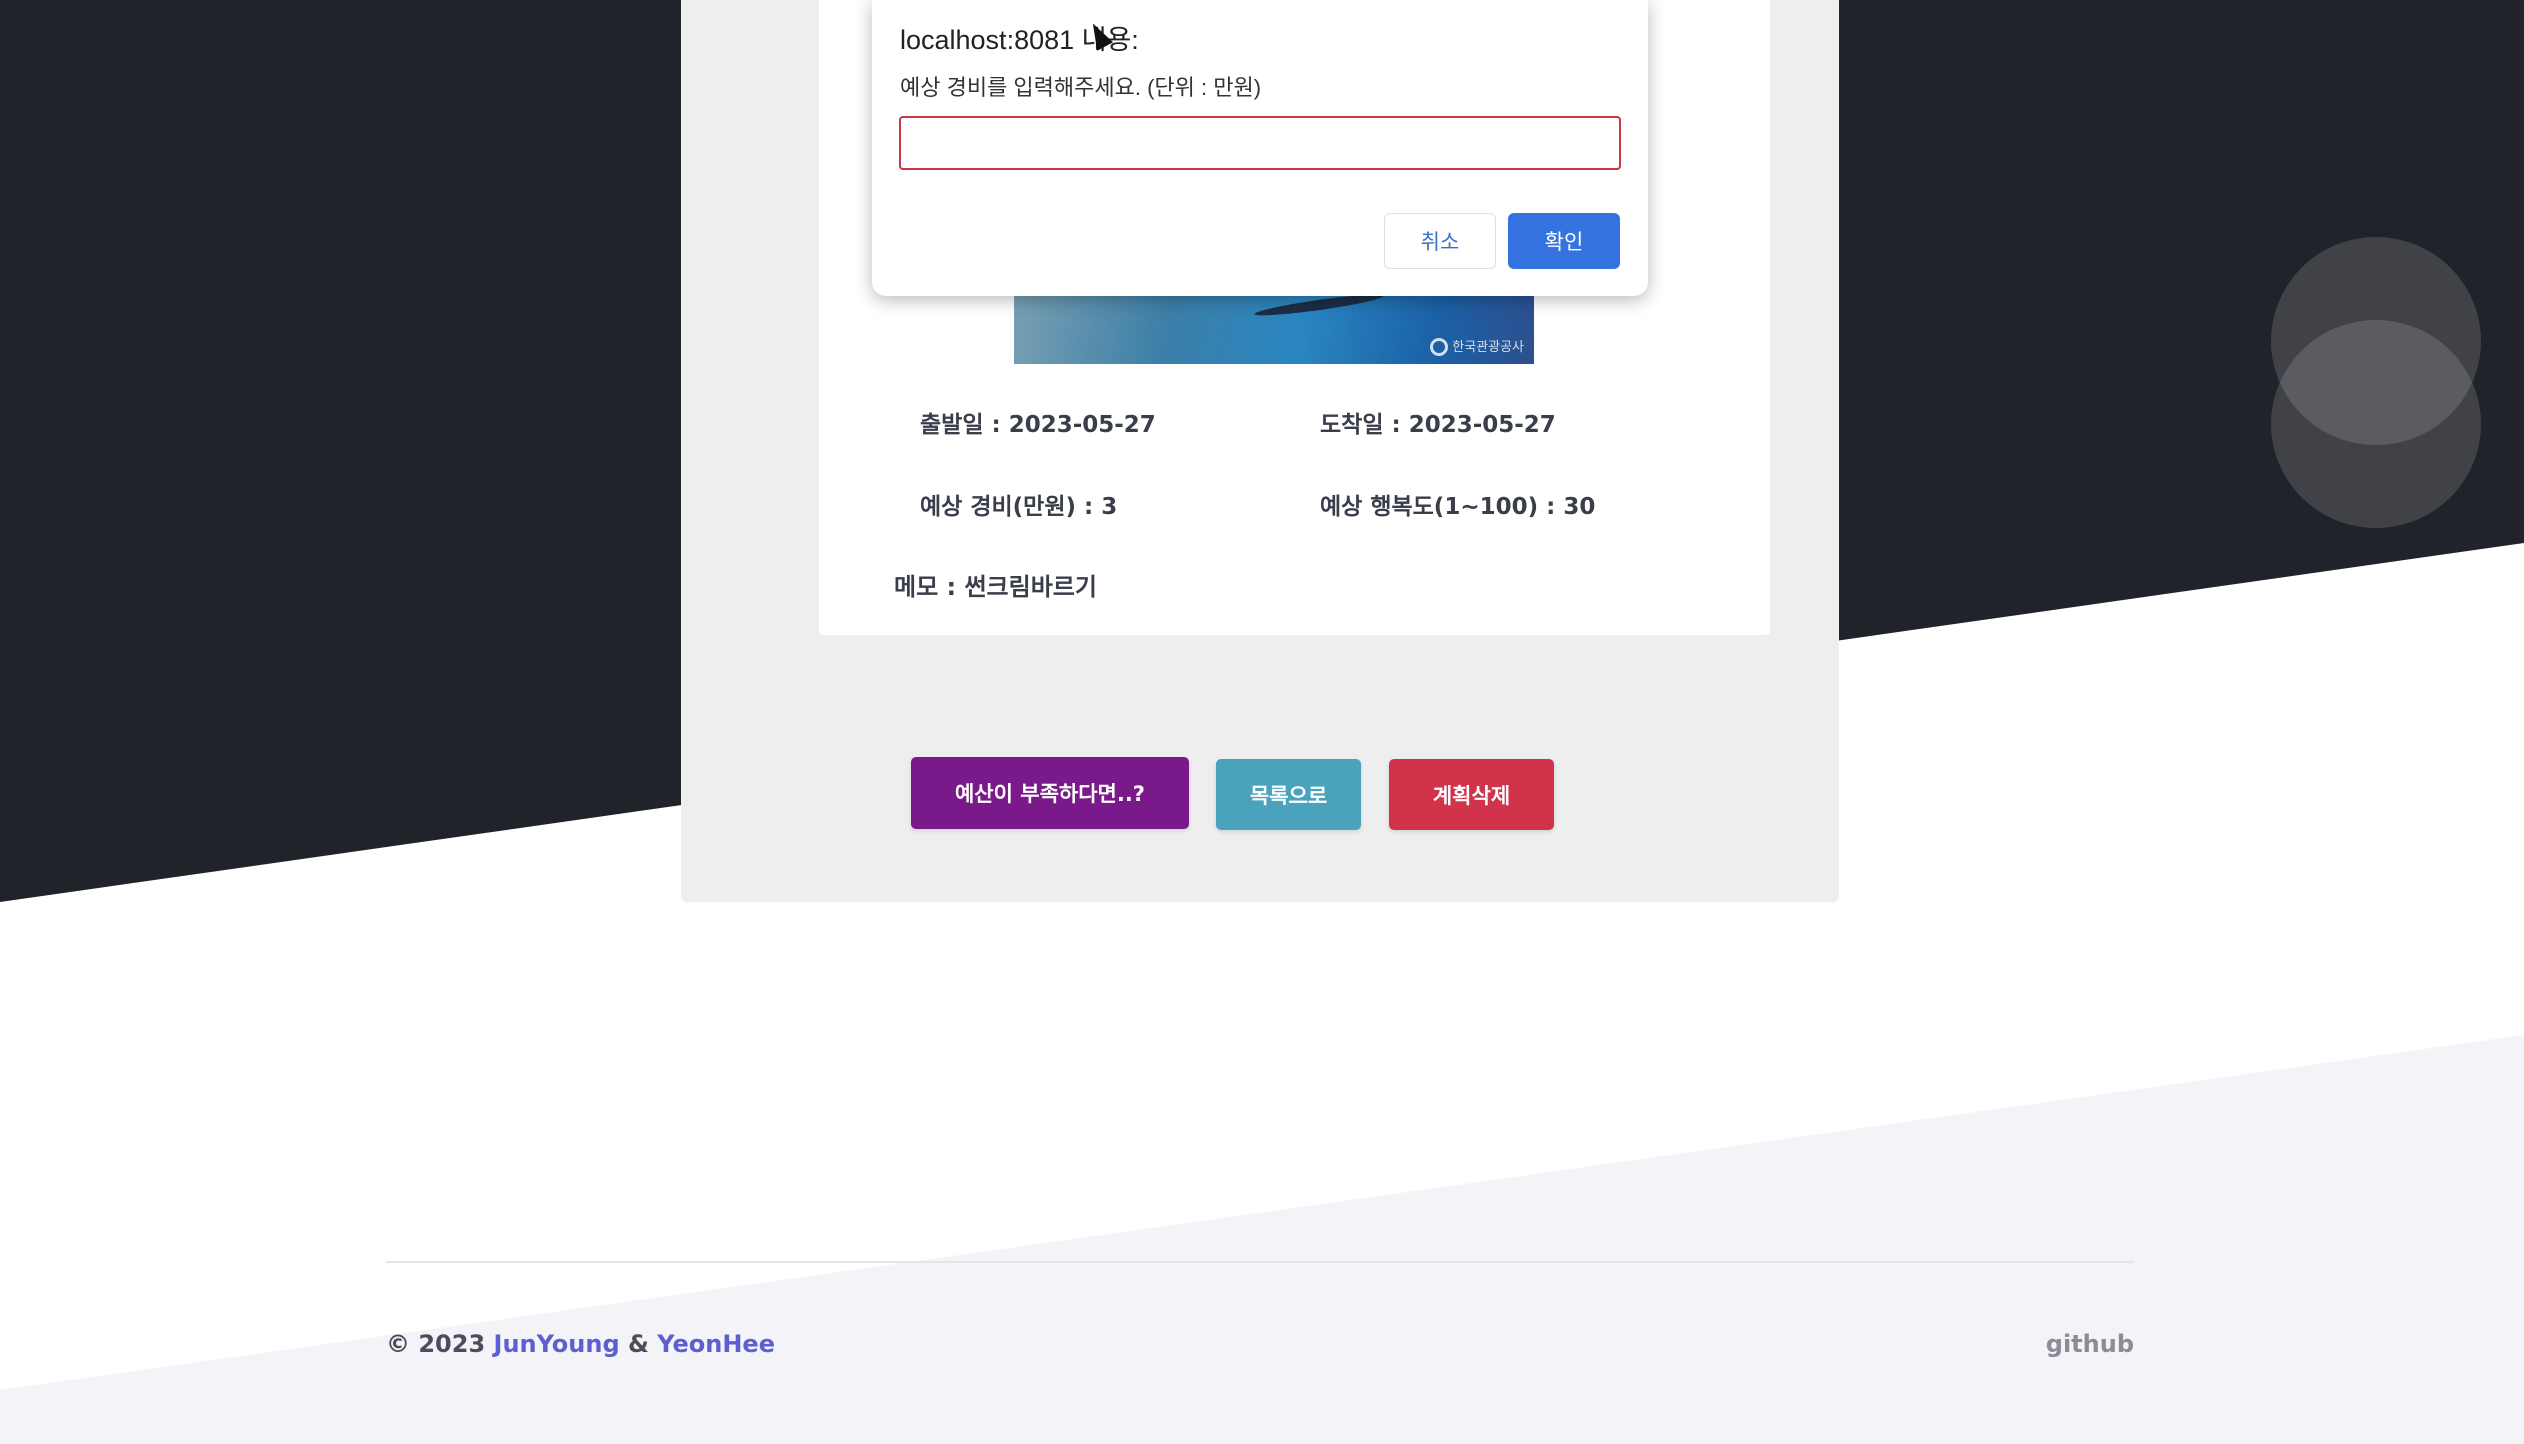  I want to click on ok-button: 확인, so click(1564, 241).